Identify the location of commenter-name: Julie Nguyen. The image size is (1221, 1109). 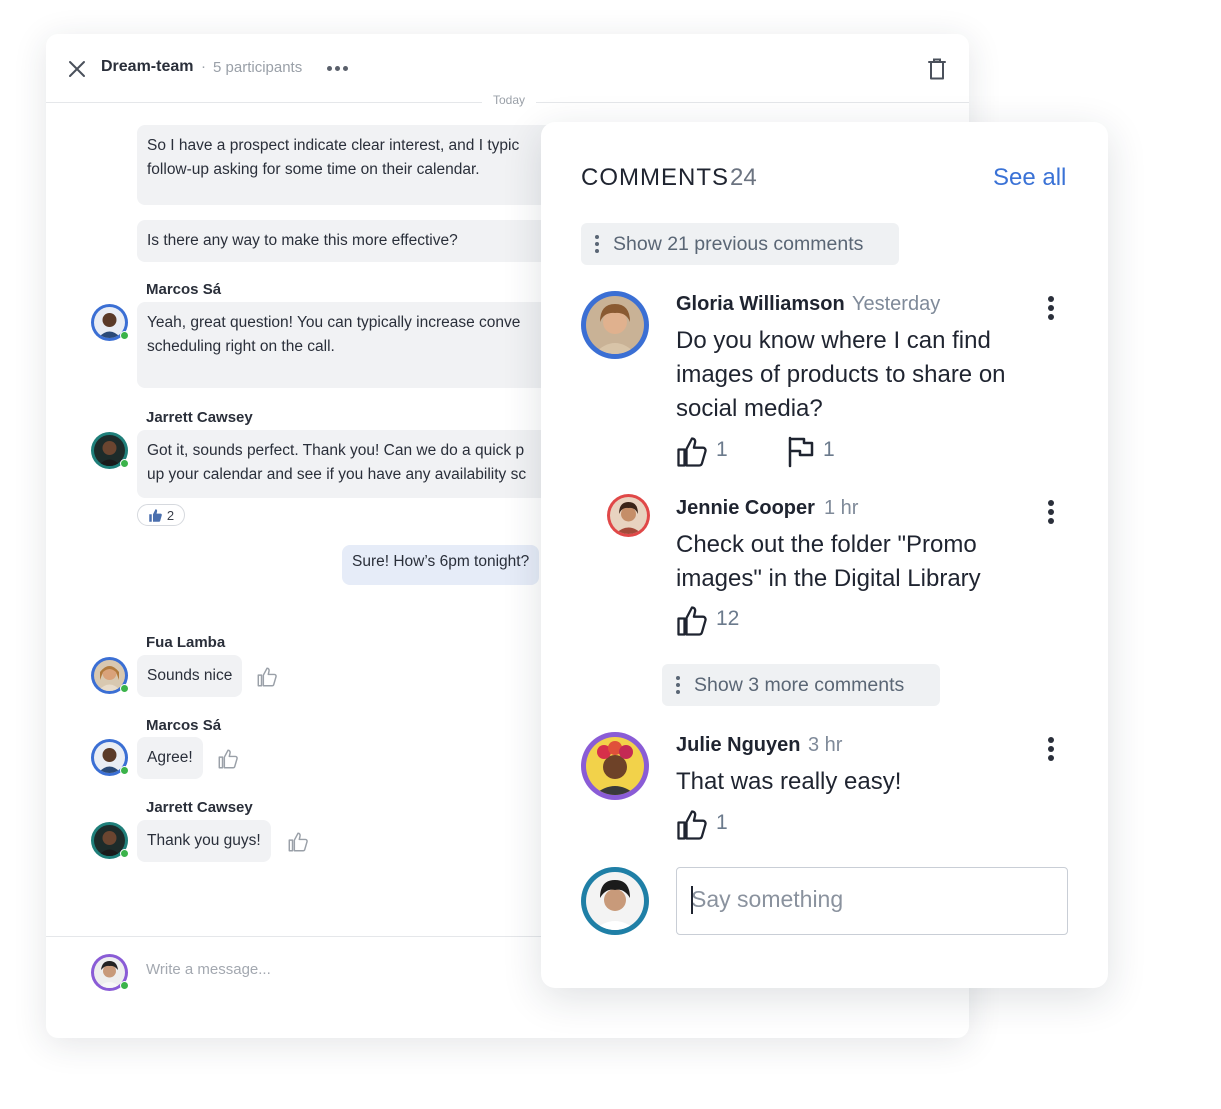
(738, 745).